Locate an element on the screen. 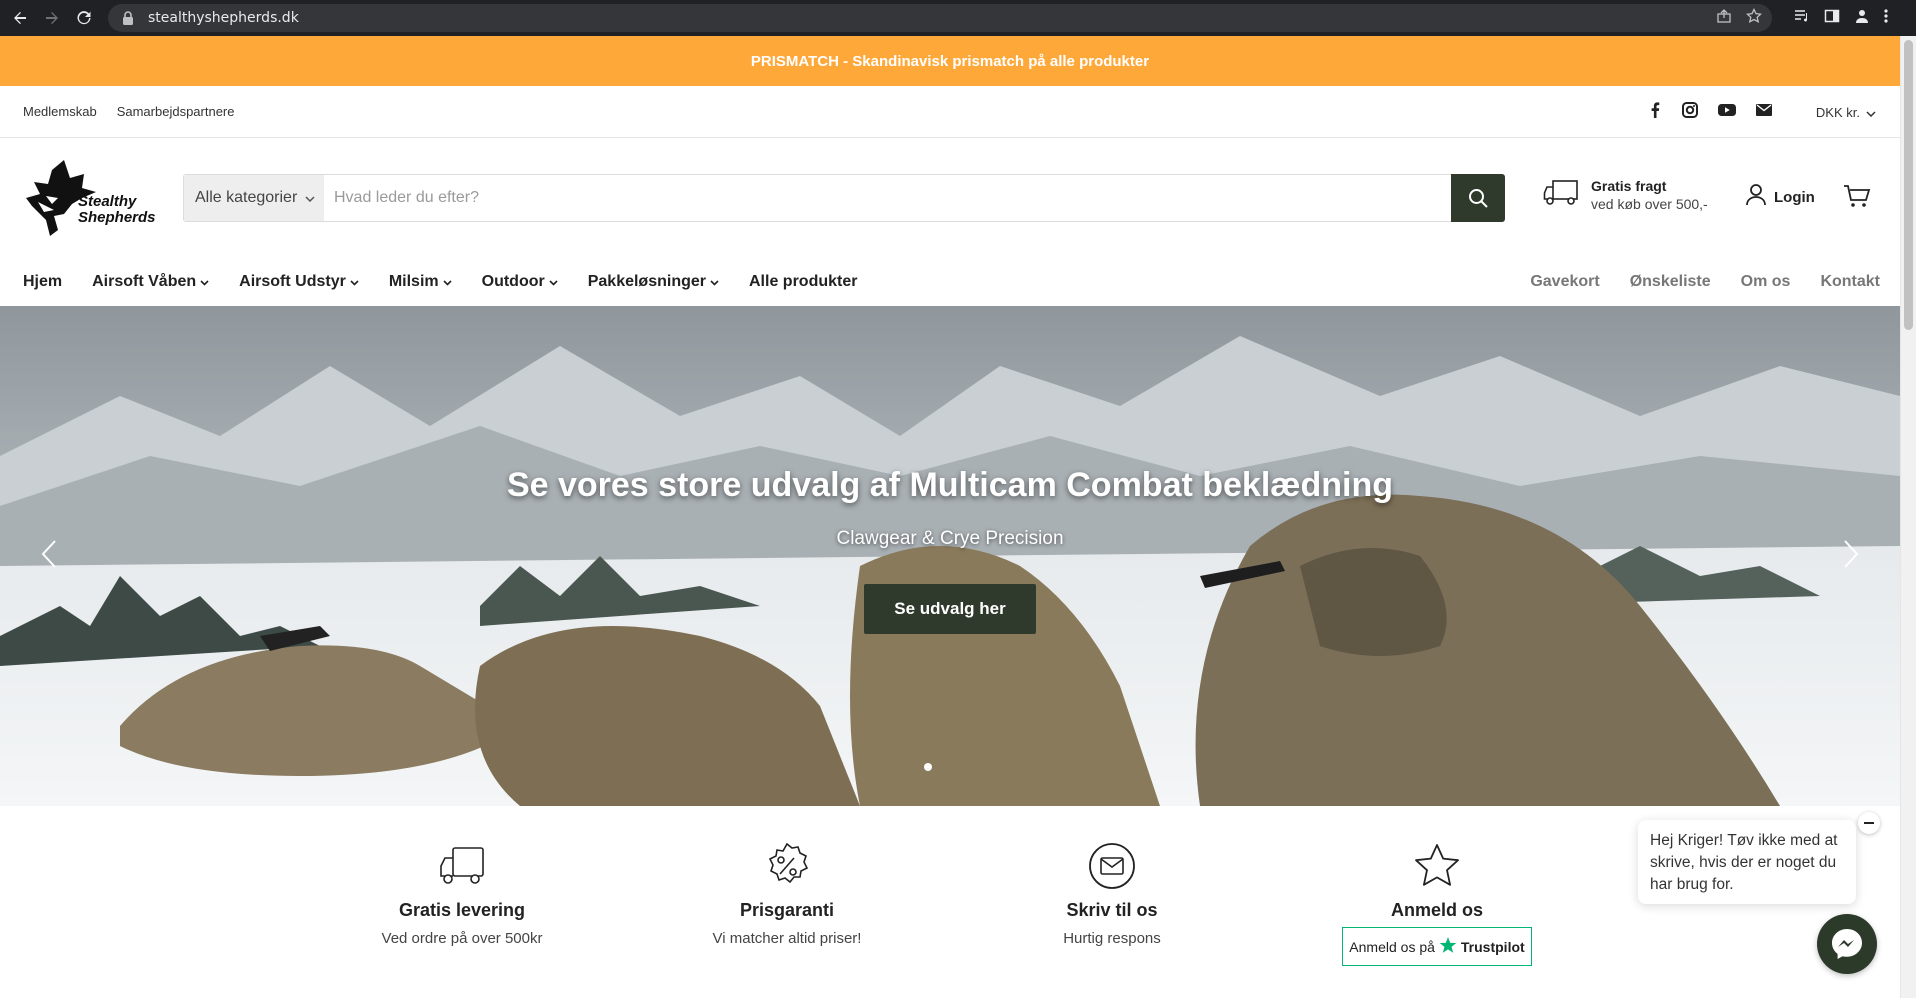  mail-icon is located at coordinates (1764, 112).